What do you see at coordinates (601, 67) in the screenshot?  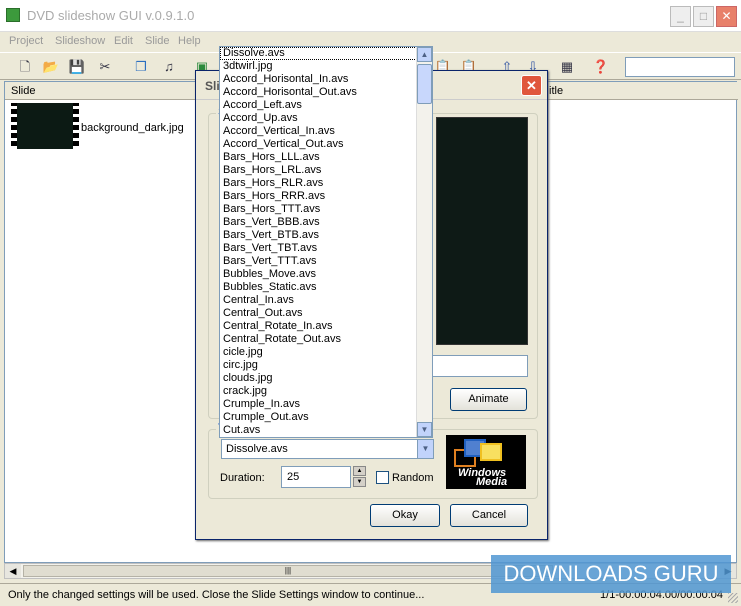 I see `help-icon: ❓` at bounding box center [601, 67].